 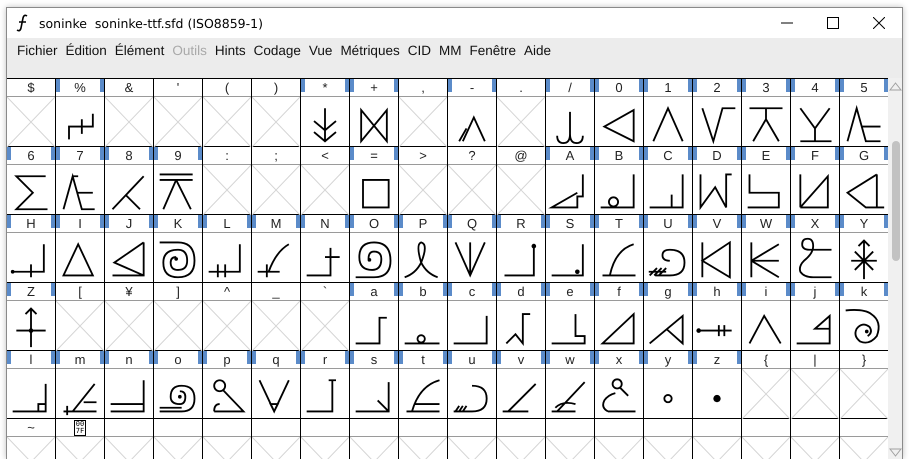 I want to click on glyph-label: M, so click(x=276, y=223).